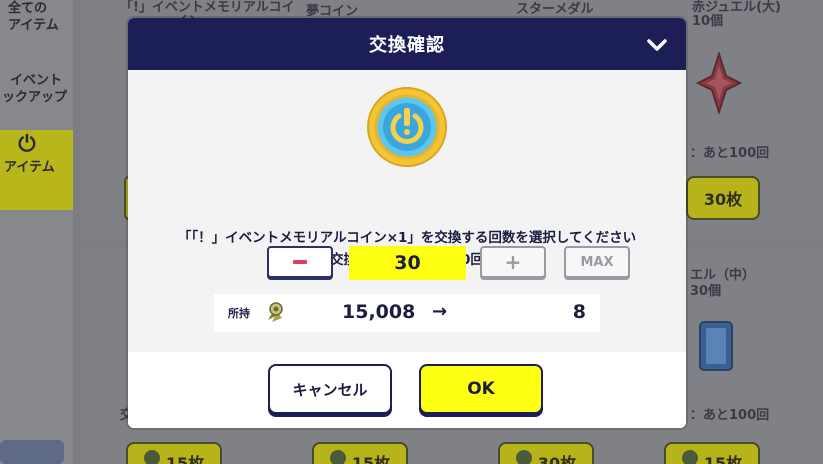  Describe the element at coordinates (28, 8) in the screenshot. I see `sidebar-item-label: 全ての` at that location.